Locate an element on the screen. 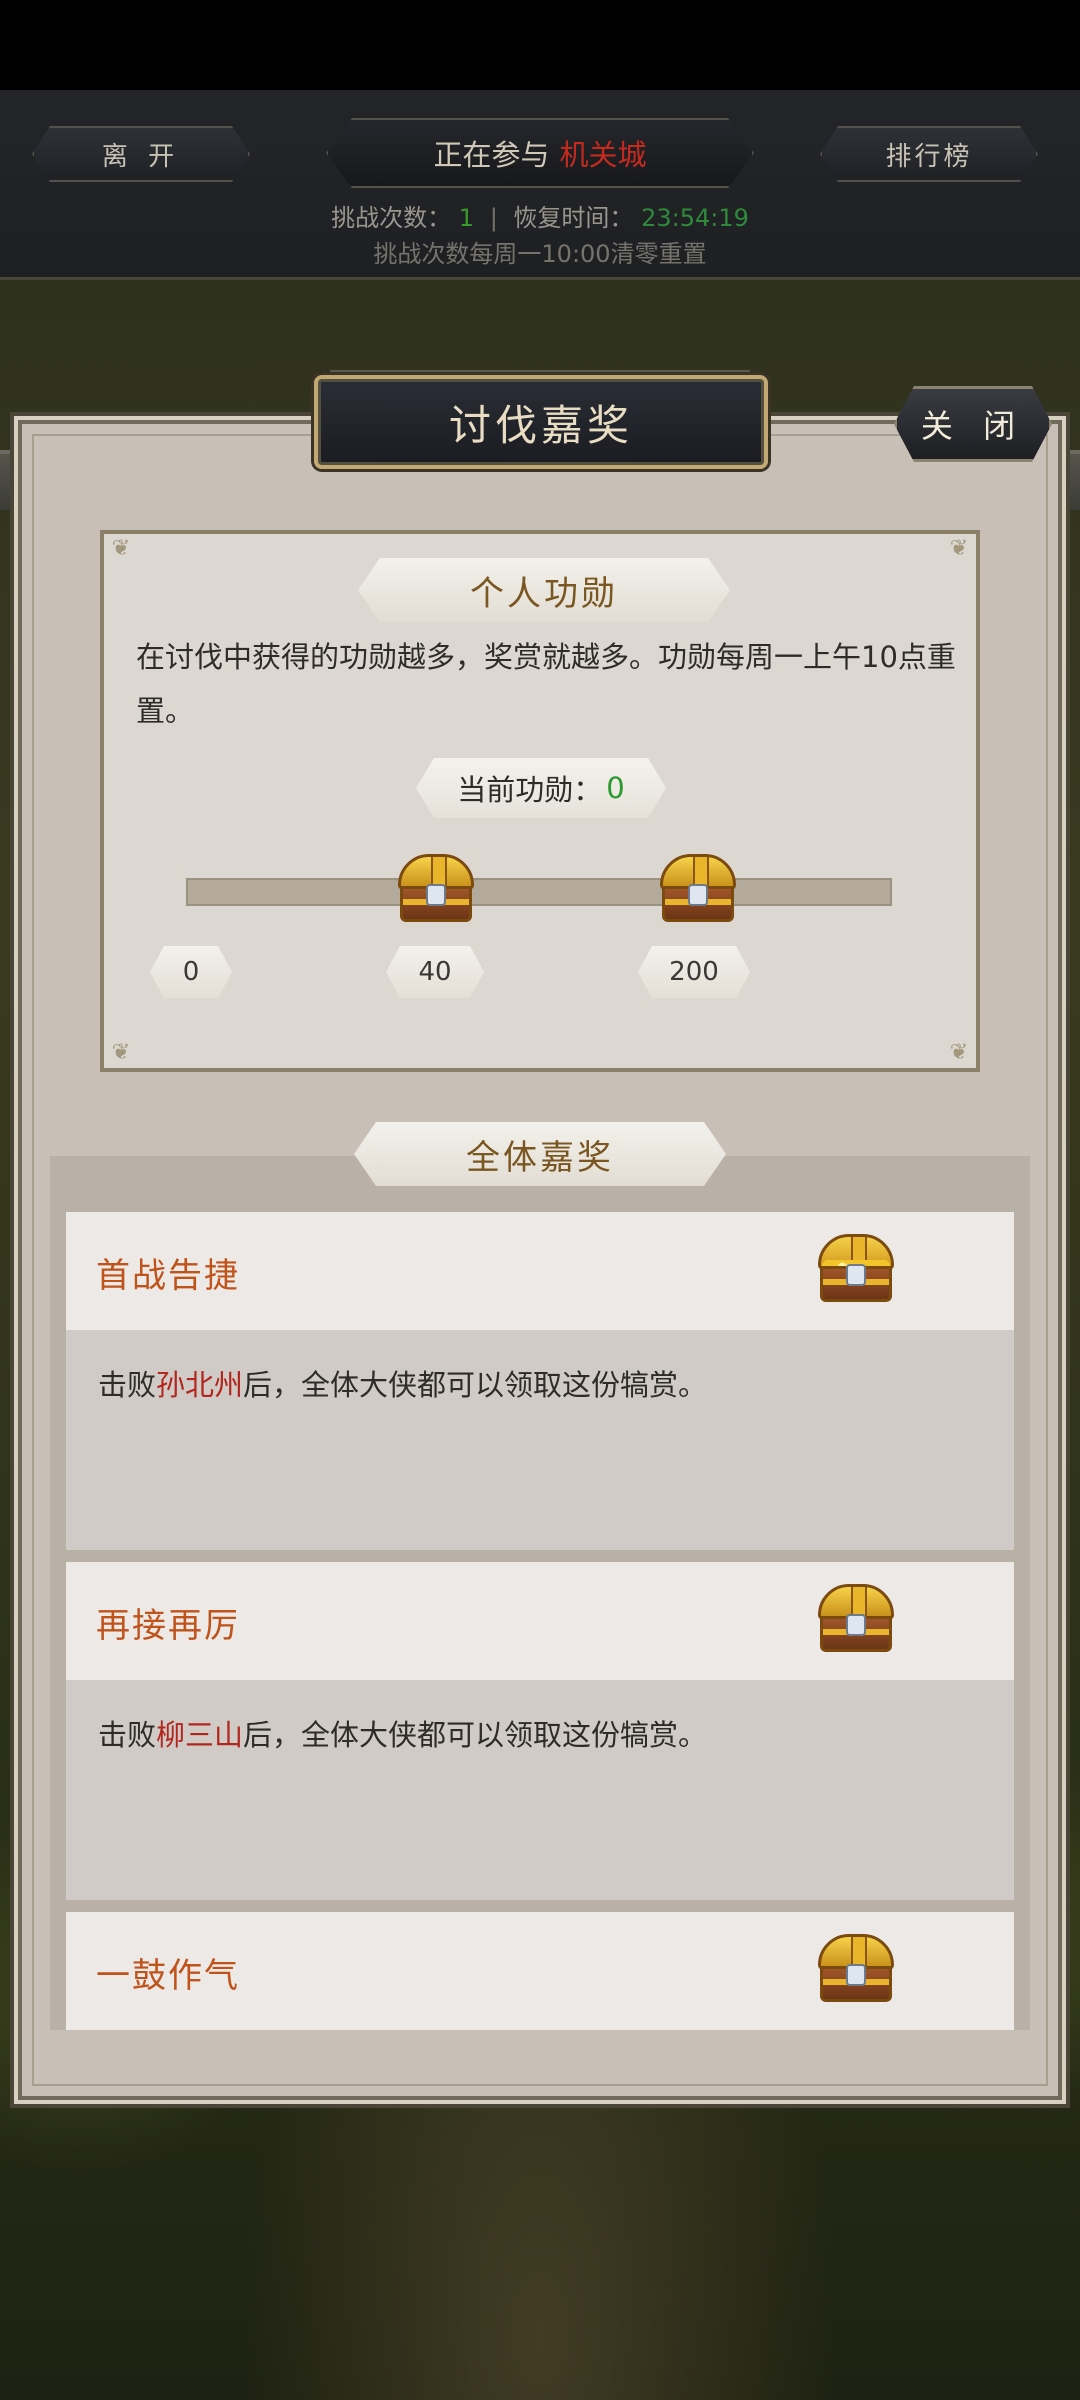 Image resolution: width=1080 pixels, height=2400 pixels. reward-name: 再接再厉 is located at coordinates (168, 1626).